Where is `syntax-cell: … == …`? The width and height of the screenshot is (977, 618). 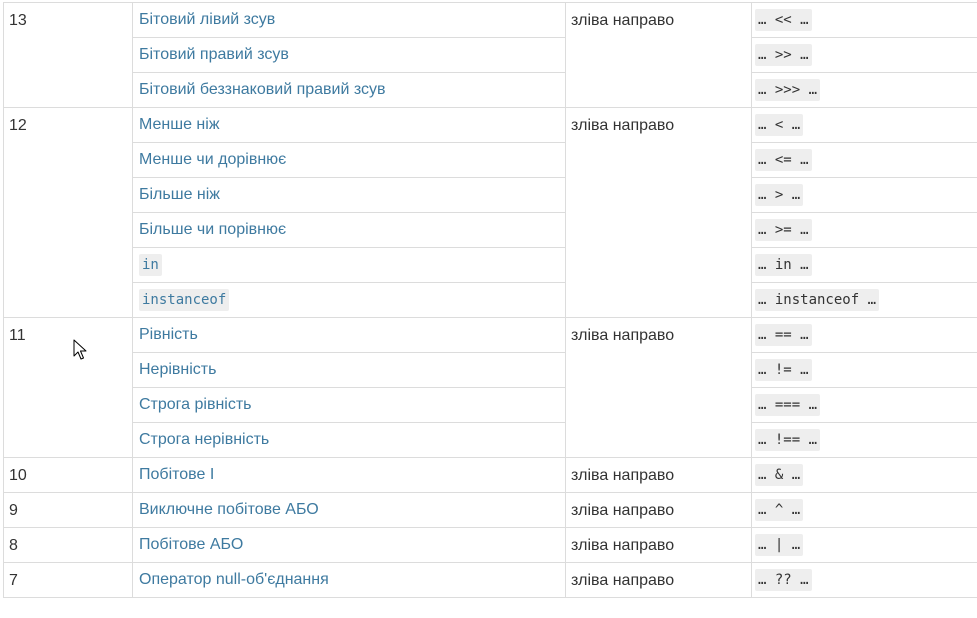 syntax-cell: … == … is located at coordinates (864, 335).